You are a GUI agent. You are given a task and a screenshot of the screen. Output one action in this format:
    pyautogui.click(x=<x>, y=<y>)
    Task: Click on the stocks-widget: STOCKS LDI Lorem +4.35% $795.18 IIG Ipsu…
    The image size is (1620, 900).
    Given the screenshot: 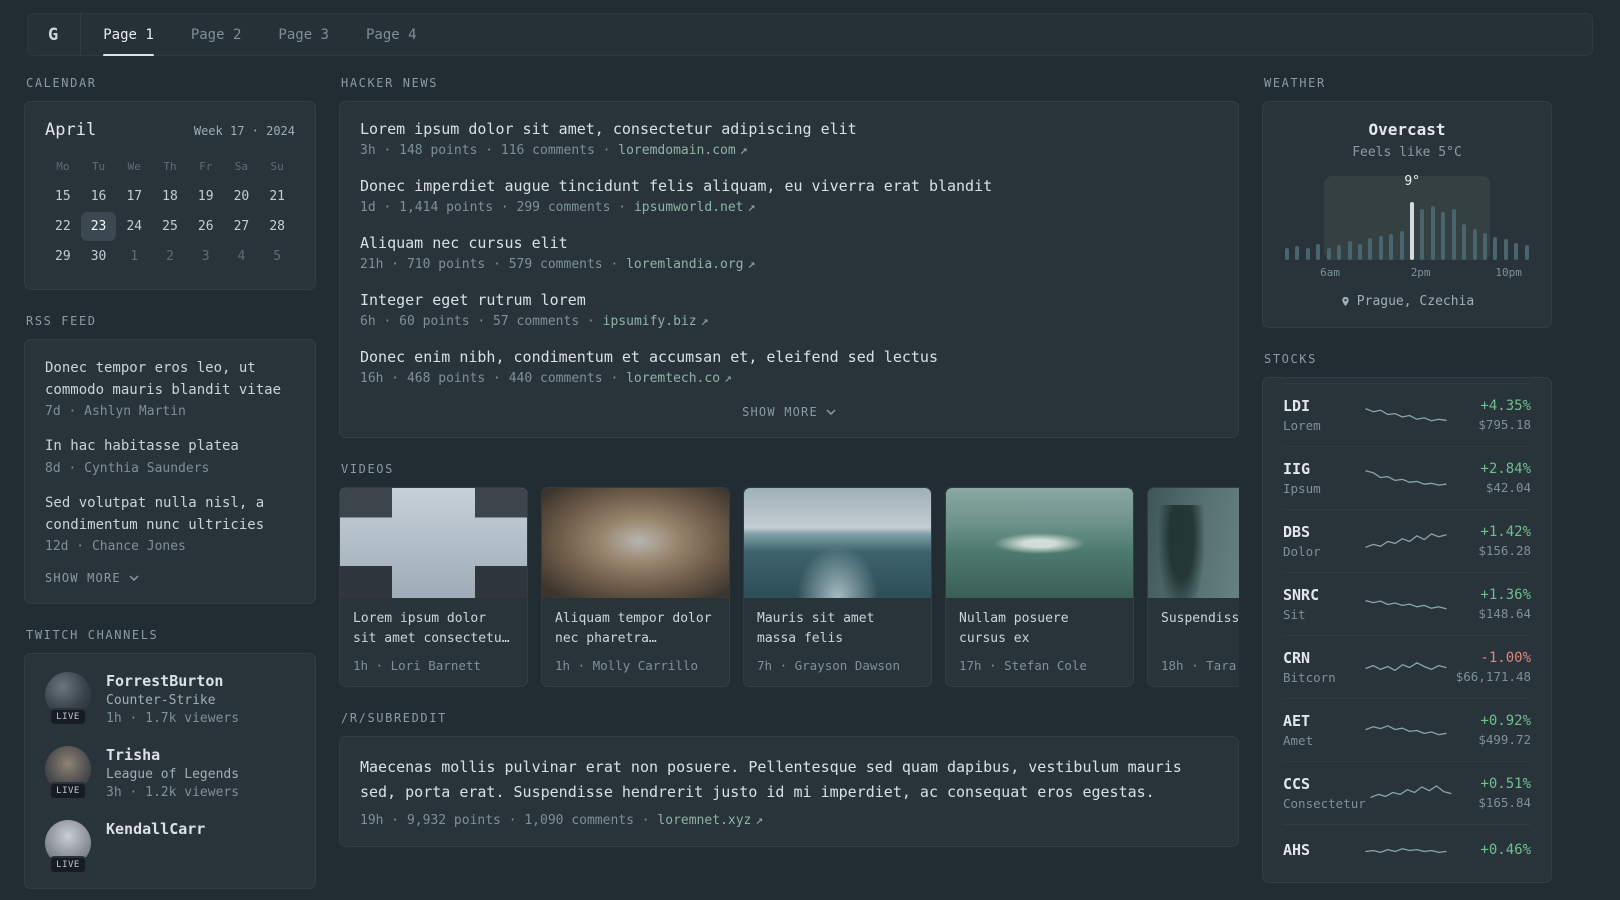 What is the action you would take?
    pyautogui.click(x=1407, y=617)
    